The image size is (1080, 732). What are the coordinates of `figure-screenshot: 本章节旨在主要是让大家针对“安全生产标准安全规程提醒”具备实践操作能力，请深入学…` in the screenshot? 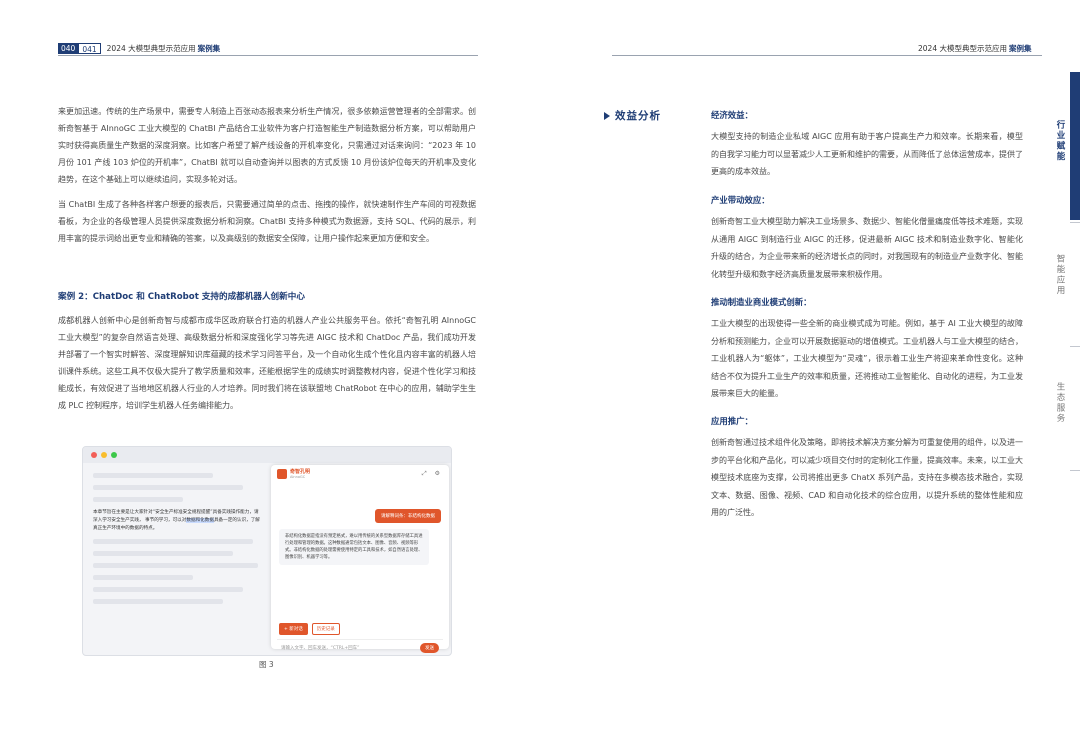 It's located at (267, 551).